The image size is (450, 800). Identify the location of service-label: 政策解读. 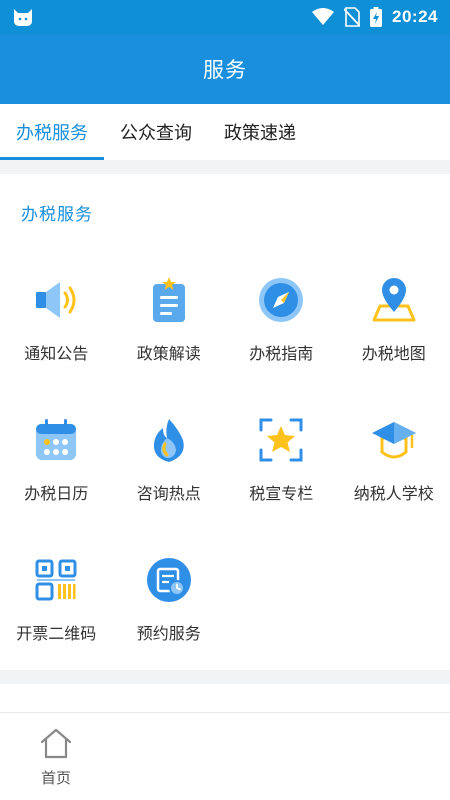
(168, 353).